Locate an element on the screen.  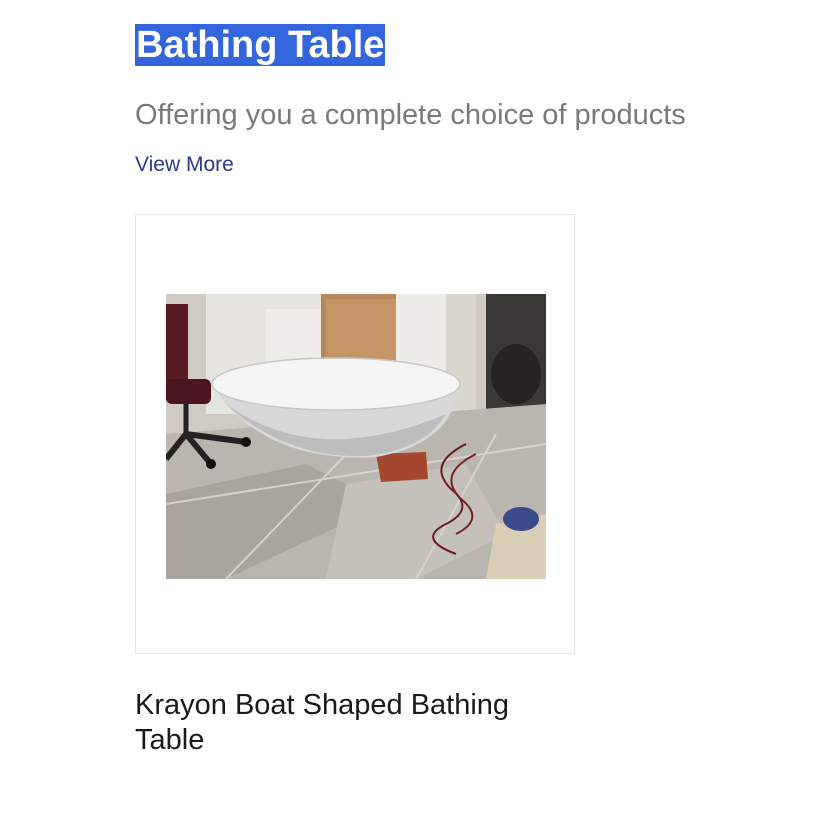
section-title-text: Bathing Table is located at coordinates (260, 45).